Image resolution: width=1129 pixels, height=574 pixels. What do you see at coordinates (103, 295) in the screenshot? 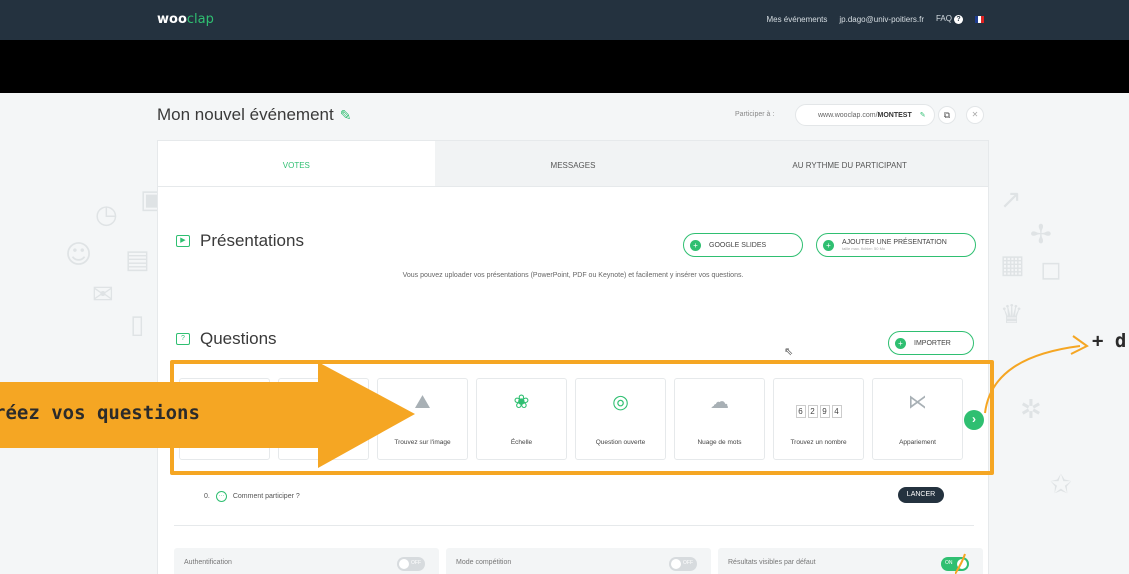
I see `chat-doodle-icon: ✉` at bounding box center [103, 295].